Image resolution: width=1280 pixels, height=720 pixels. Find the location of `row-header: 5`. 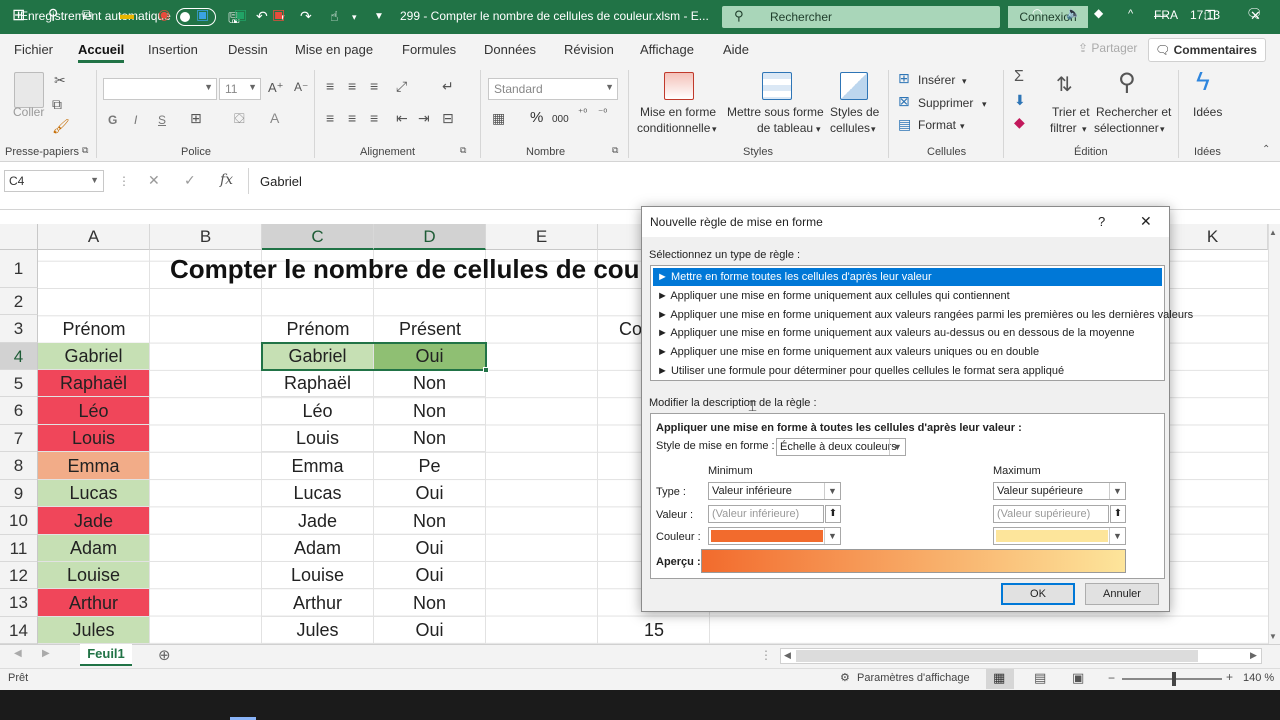

row-header: 5 is located at coordinates (19, 383).